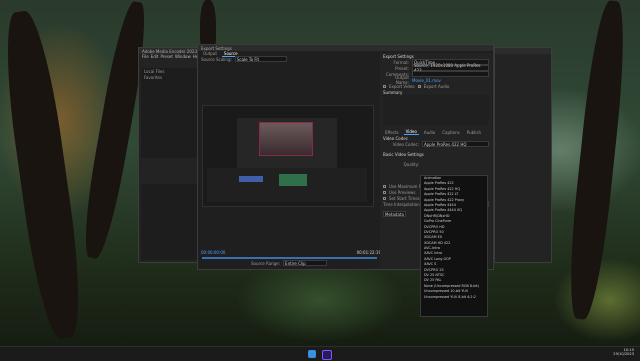 This screenshot has width=640, height=361. Describe the element at coordinates (170, 222) in the screenshot. I see `preset-browser-panel` at that location.